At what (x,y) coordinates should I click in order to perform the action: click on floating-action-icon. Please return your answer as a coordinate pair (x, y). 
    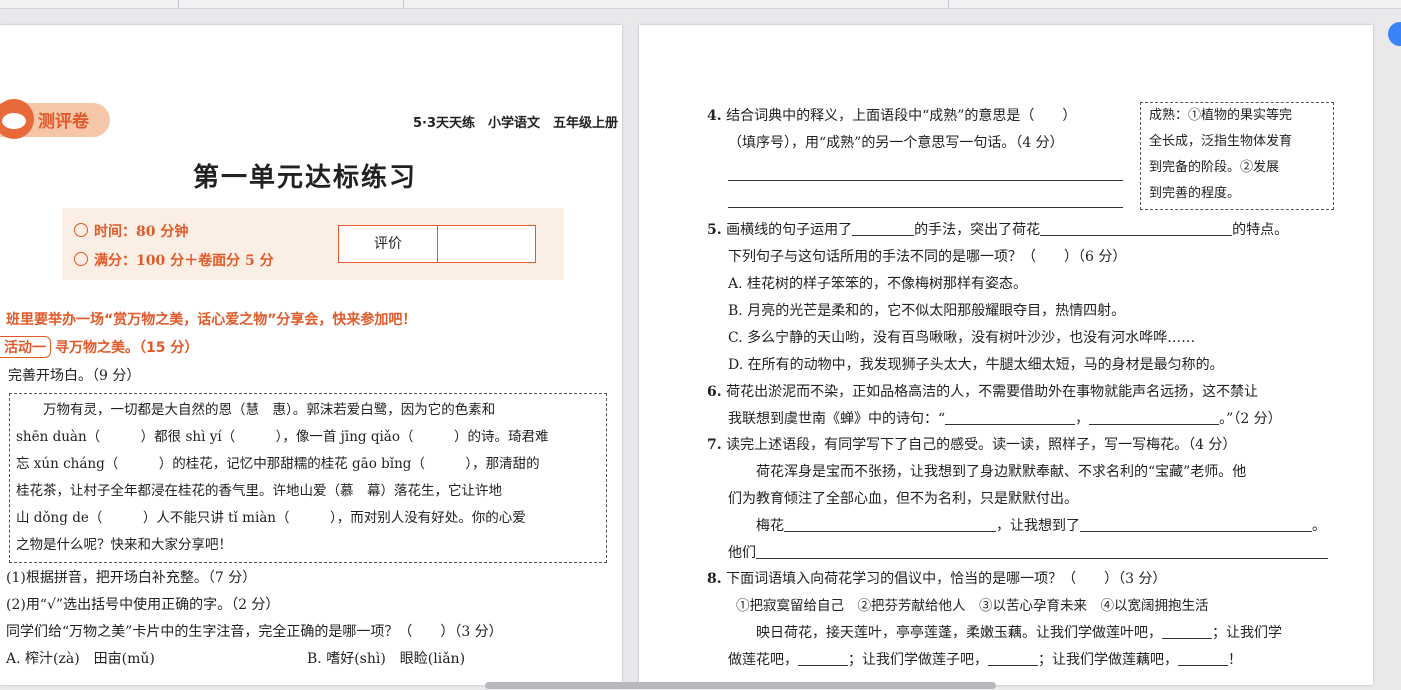
    Looking at the image, I should click on (1394, 34).